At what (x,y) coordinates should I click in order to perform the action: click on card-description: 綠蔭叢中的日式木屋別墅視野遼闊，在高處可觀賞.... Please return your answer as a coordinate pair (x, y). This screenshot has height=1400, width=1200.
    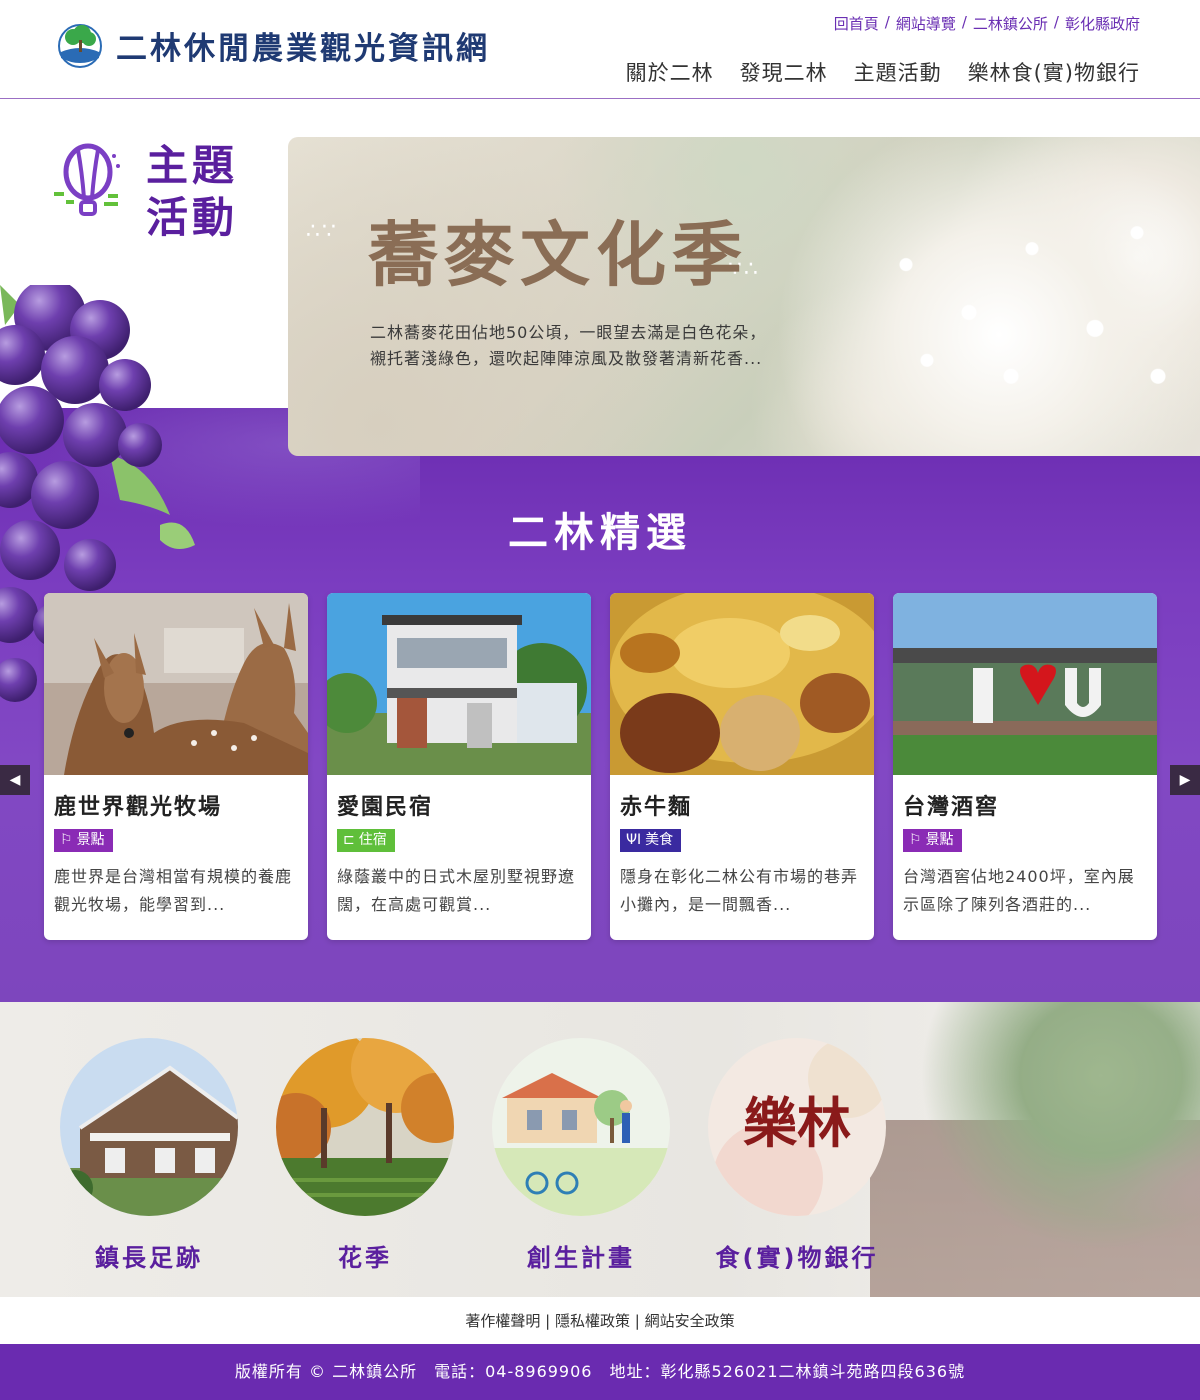
    Looking at the image, I should click on (456, 890).